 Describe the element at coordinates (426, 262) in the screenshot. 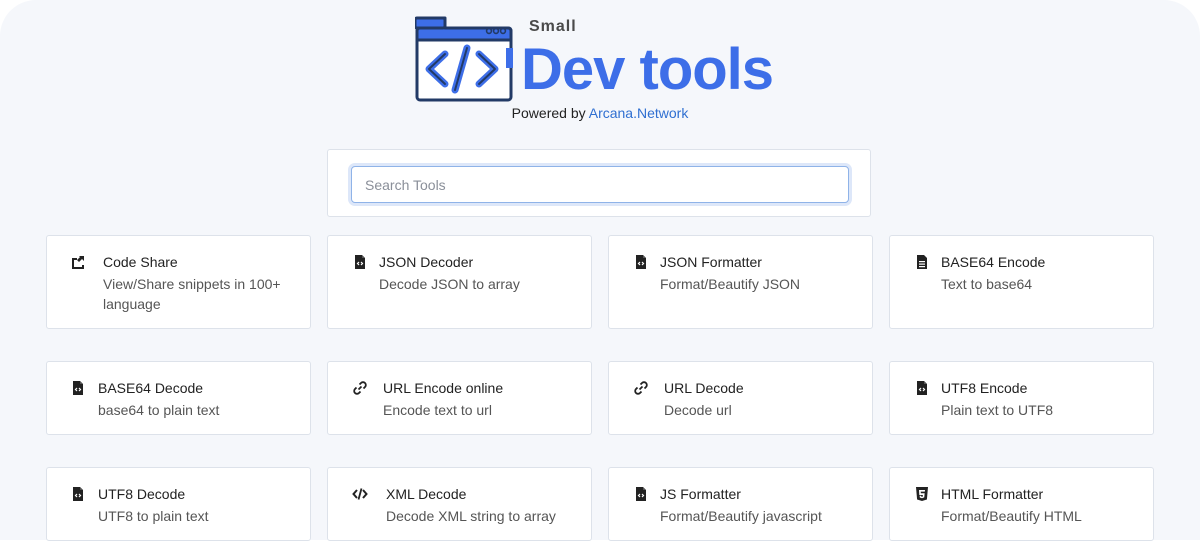

I see `tool-title: JSON Decoder` at that location.